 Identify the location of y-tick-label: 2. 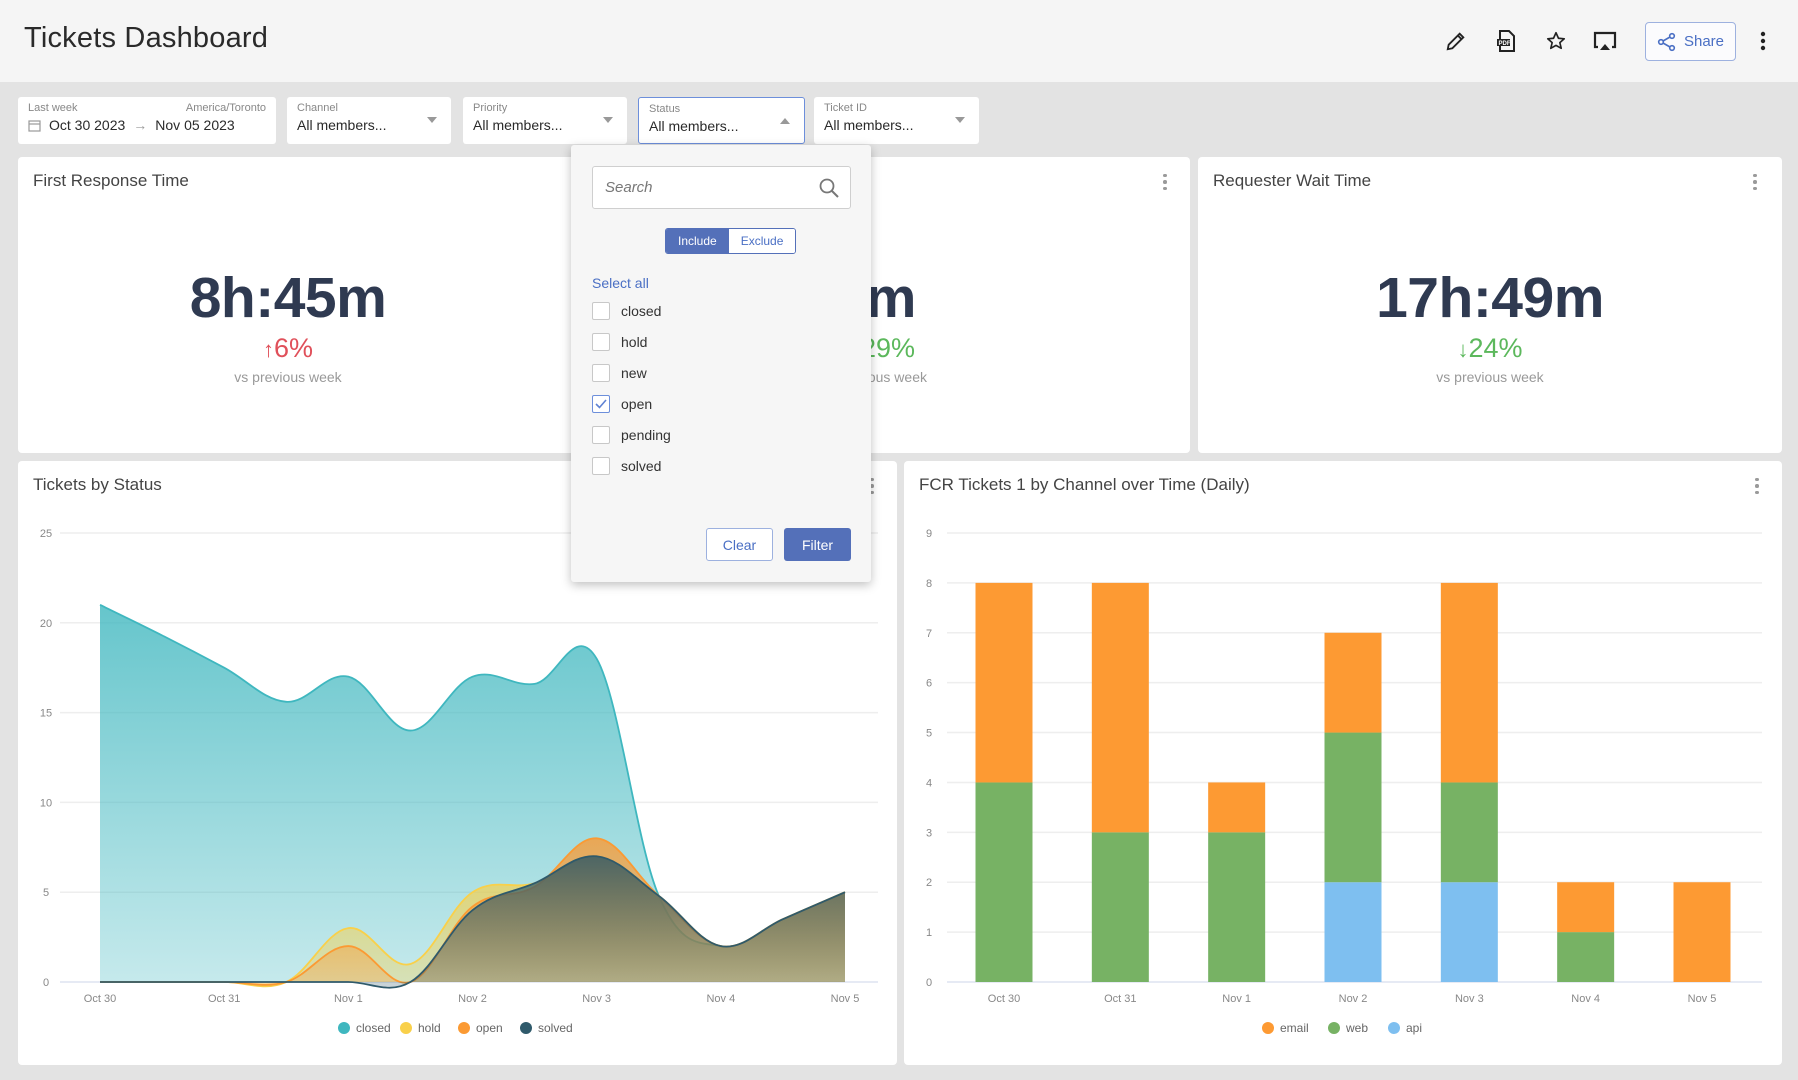
(929, 883).